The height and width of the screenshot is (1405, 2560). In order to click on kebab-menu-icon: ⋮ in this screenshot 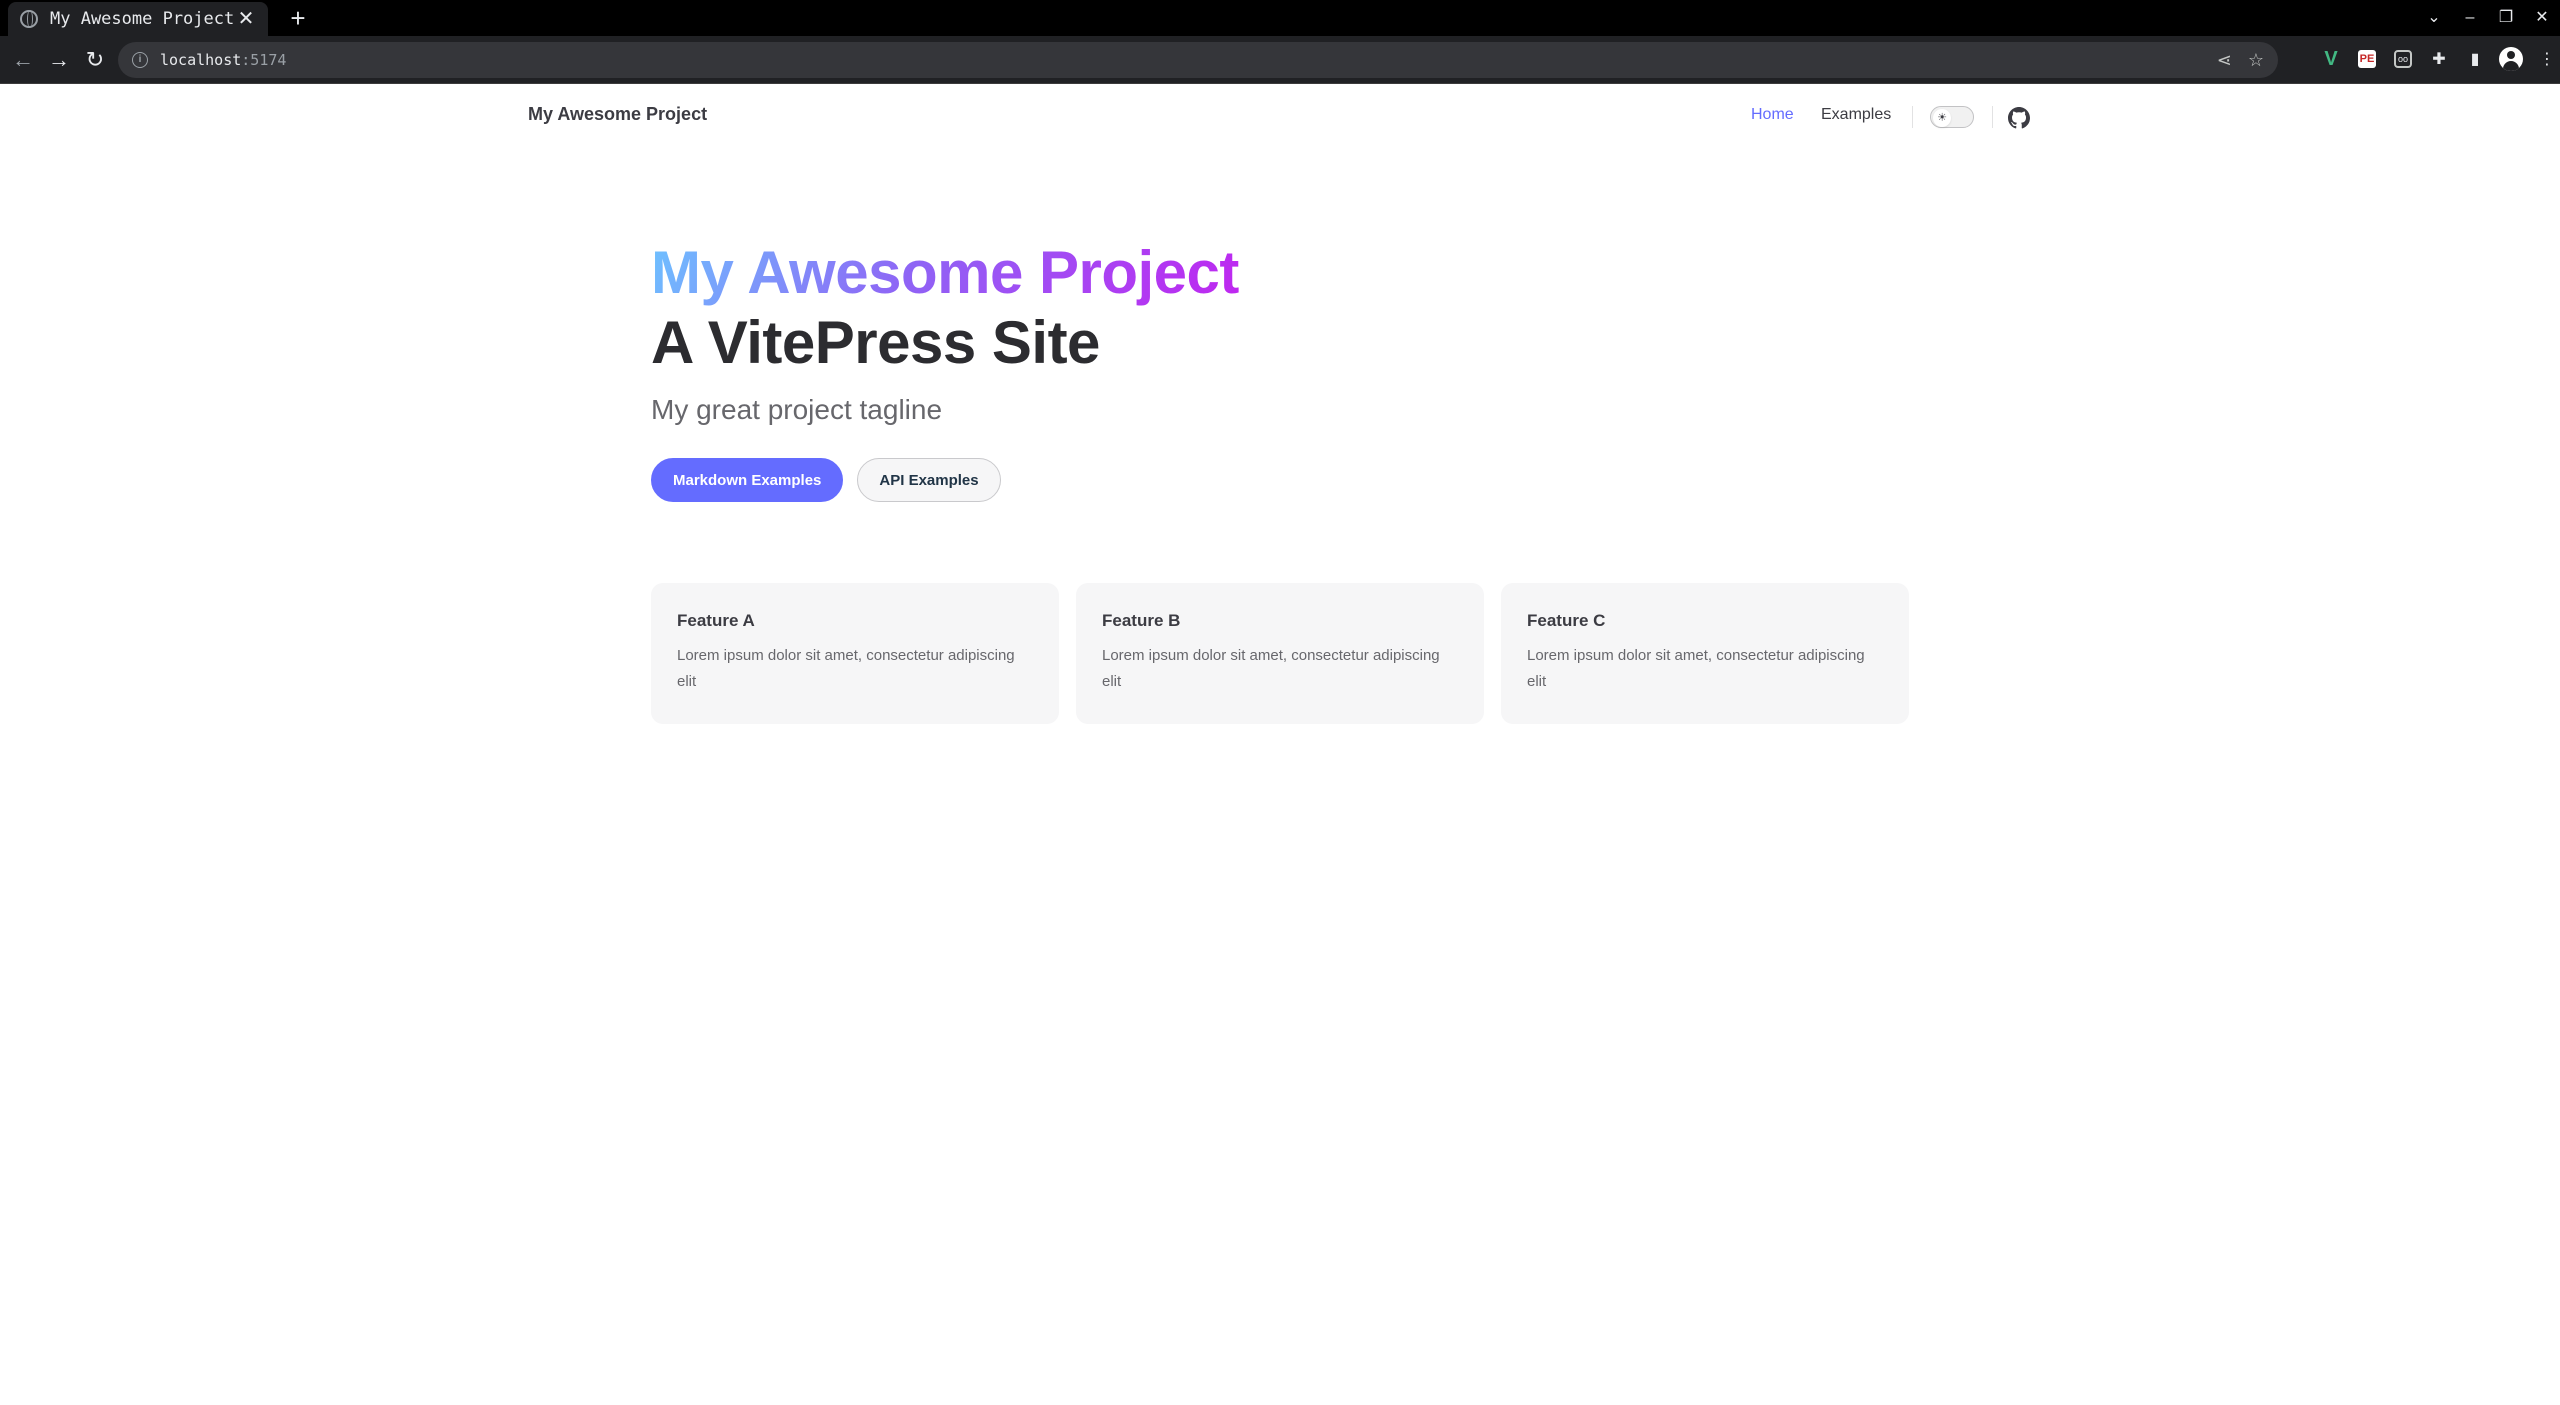, I will do `click(2547, 59)`.